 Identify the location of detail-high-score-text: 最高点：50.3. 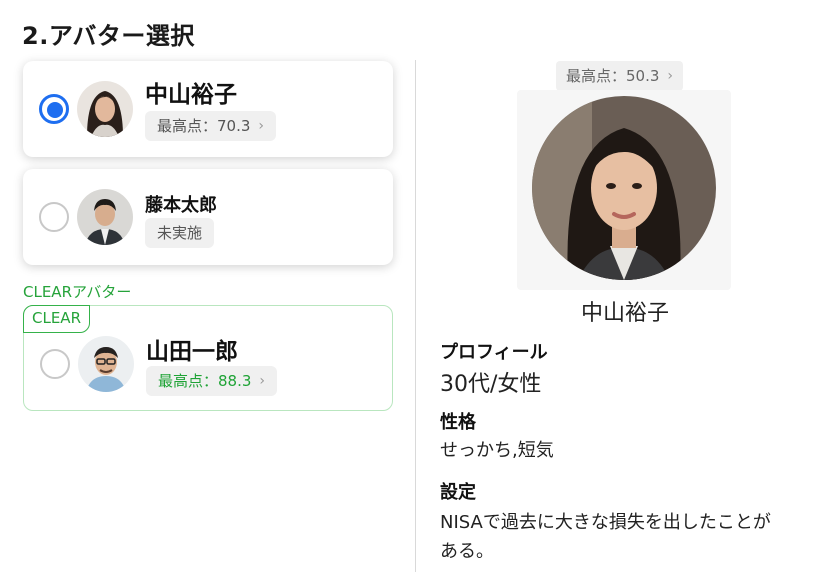
(613, 76).